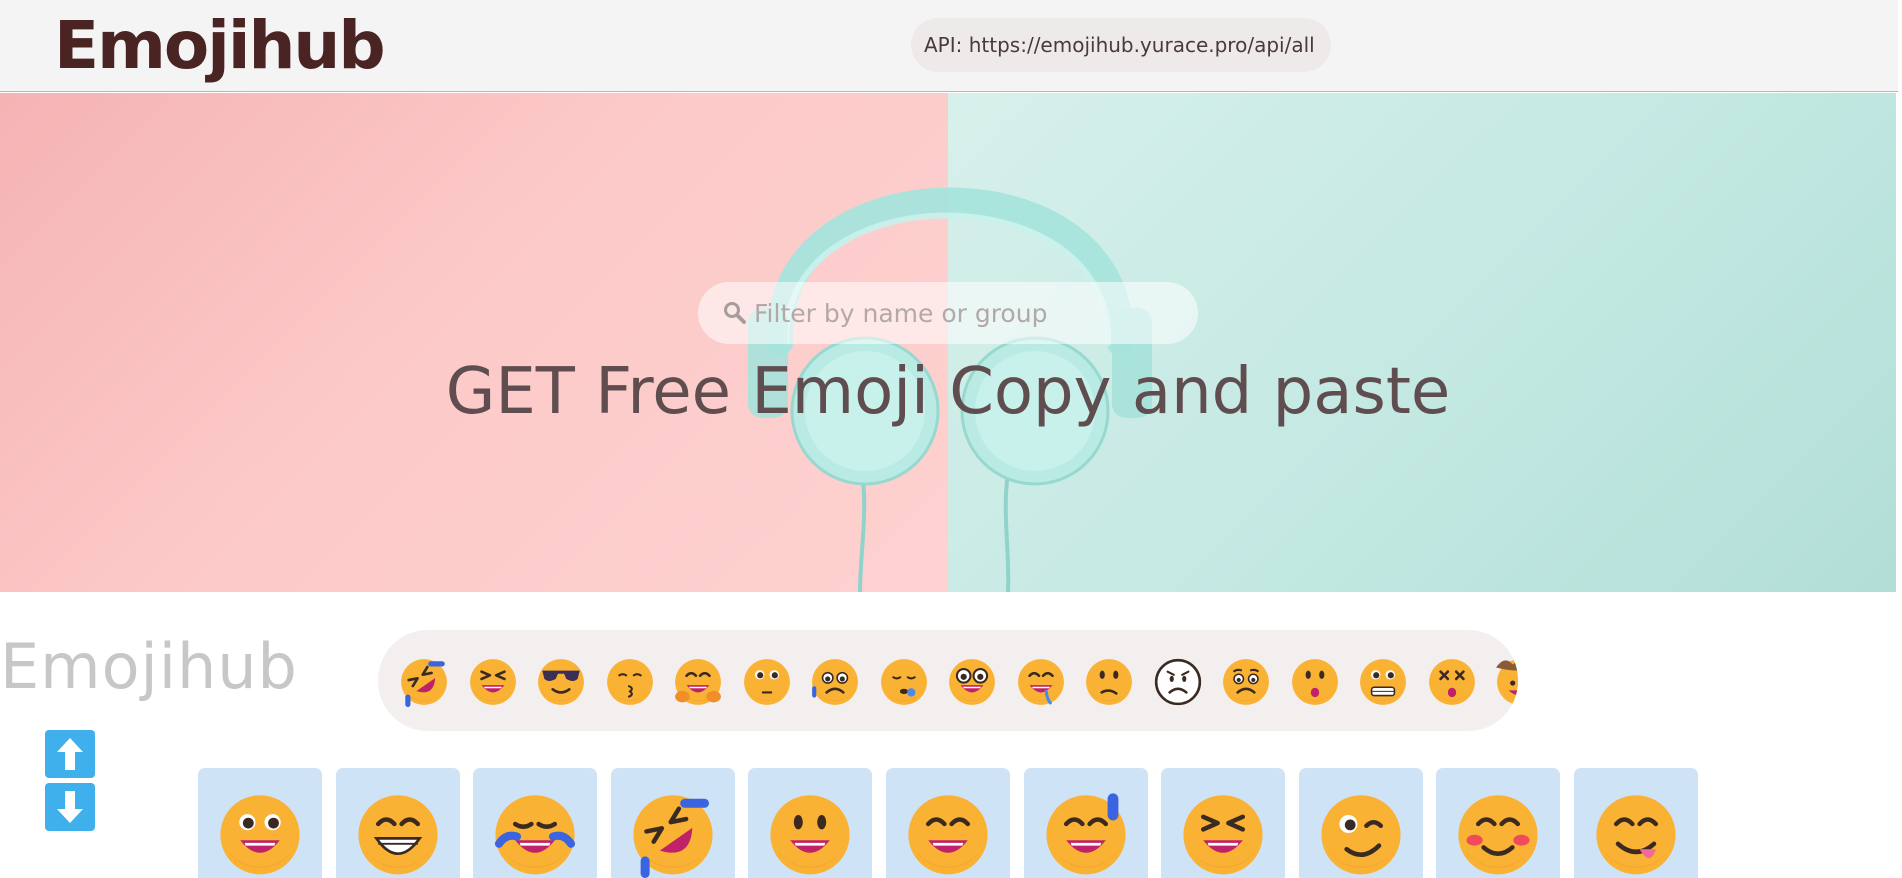  I want to click on drooling-icon, so click(1041, 681).